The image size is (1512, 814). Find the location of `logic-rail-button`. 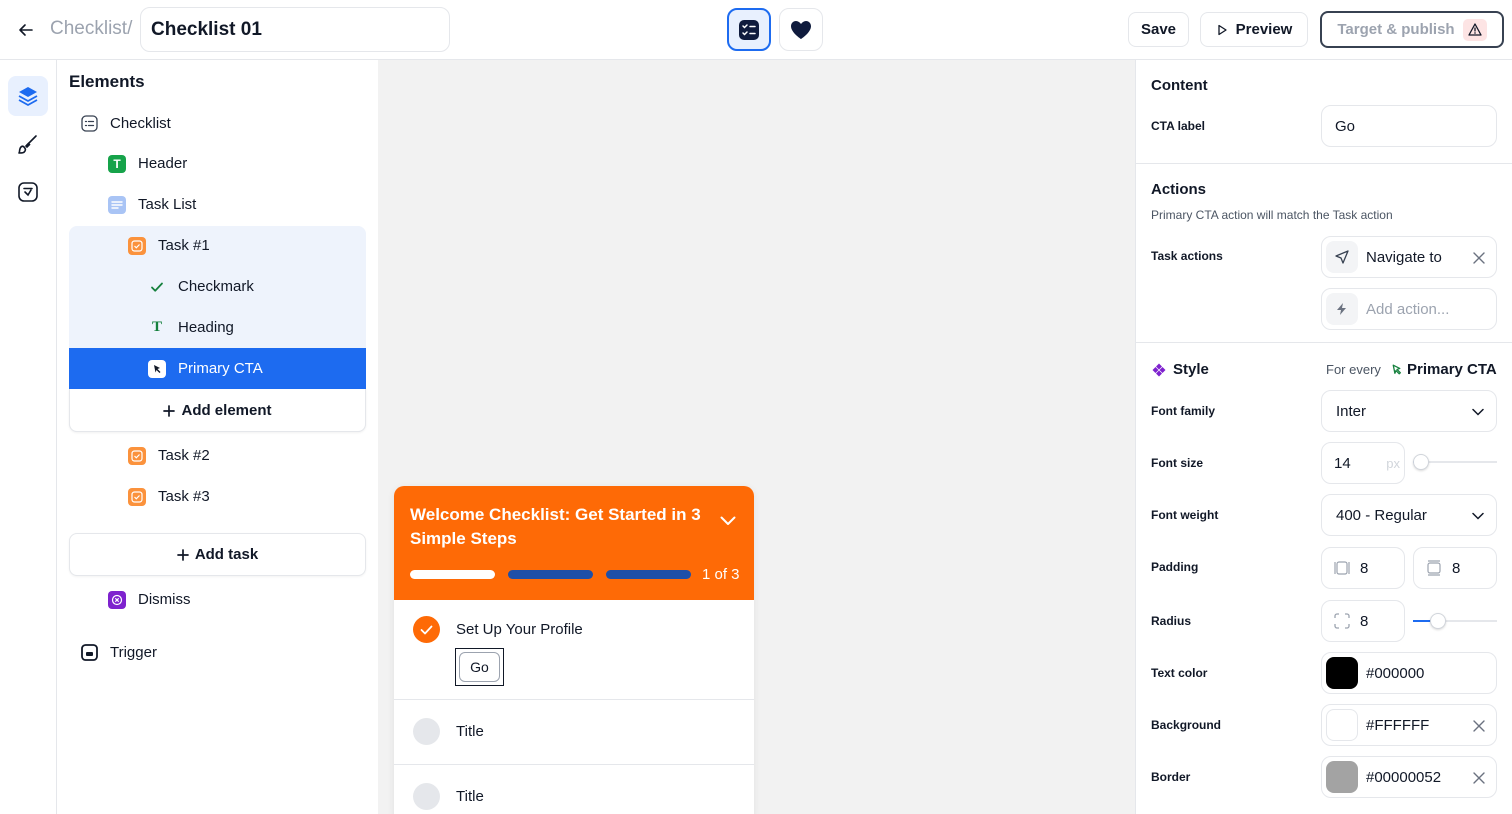

logic-rail-button is located at coordinates (28, 192).